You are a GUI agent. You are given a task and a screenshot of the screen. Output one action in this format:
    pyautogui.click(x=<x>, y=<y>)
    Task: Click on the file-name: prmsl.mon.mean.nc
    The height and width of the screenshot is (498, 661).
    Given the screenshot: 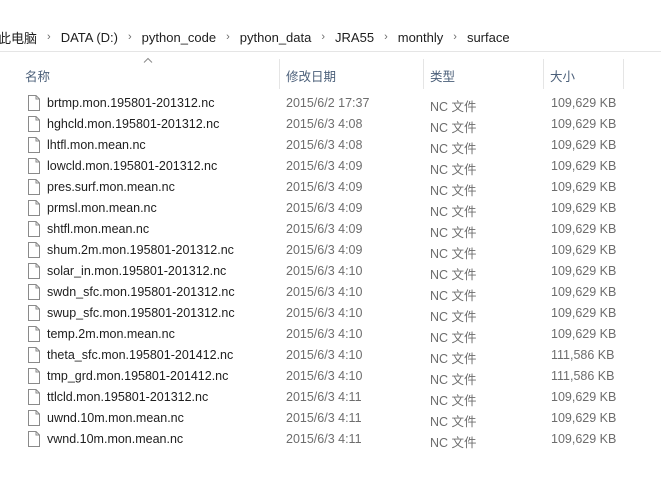 What is the action you would take?
    pyautogui.click(x=102, y=208)
    